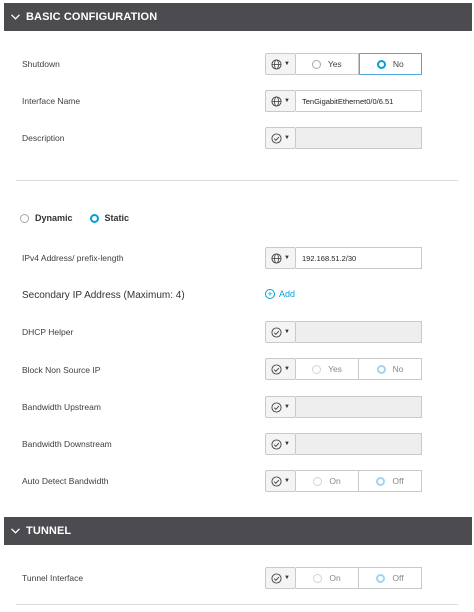 Image resolution: width=474 pixels, height=612 pixels. Describe the element at coordinates (53, 578) in the screenshot. I see `tunnel-interface-label: Tunnel Interface` at that location.